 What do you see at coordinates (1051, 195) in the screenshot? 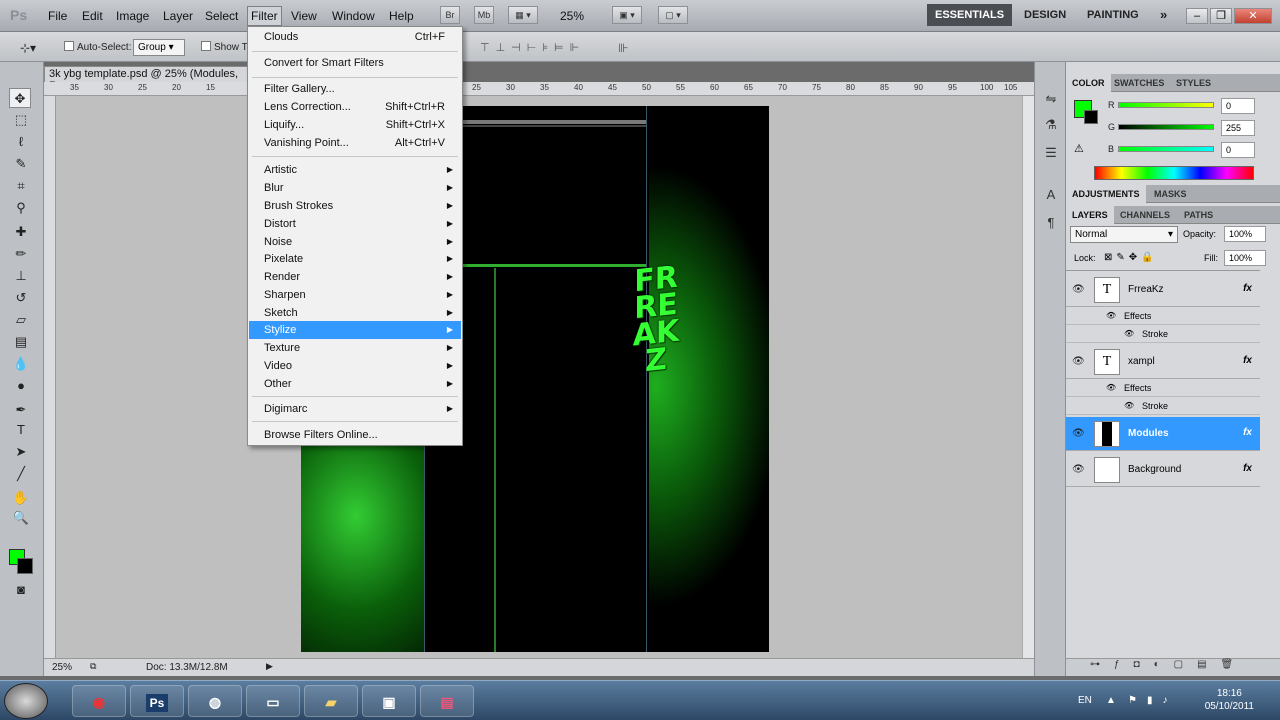
I see `character-panel-icon: A` at bounding box center [1051, 195].